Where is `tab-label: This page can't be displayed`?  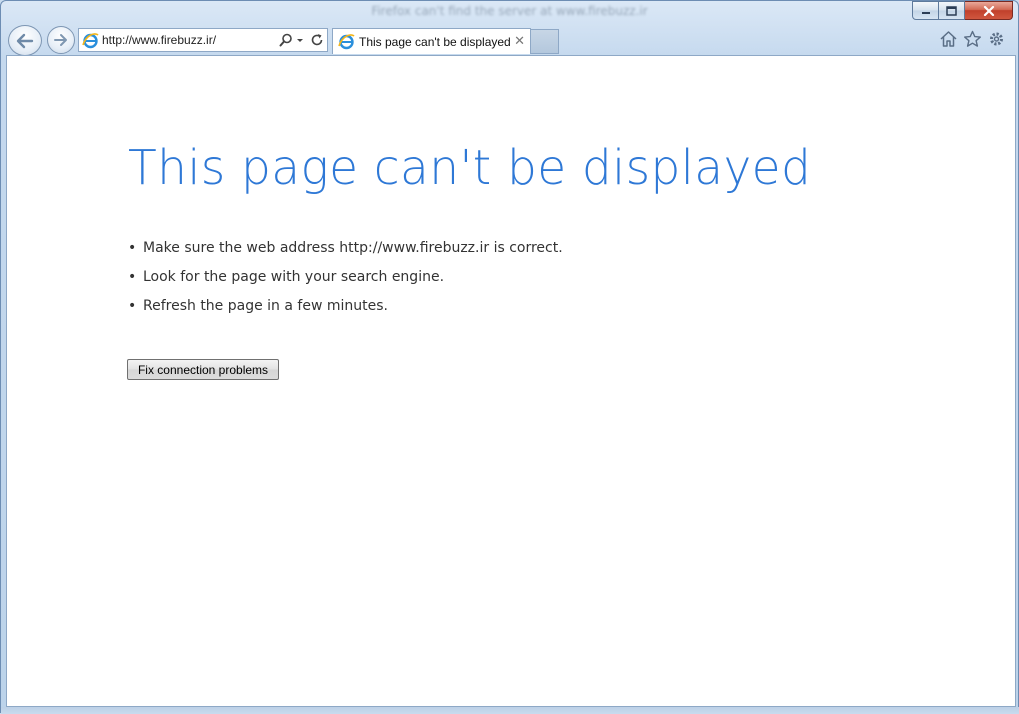
tab-label: This page can't be displayed is located at coordinates (435, 41).